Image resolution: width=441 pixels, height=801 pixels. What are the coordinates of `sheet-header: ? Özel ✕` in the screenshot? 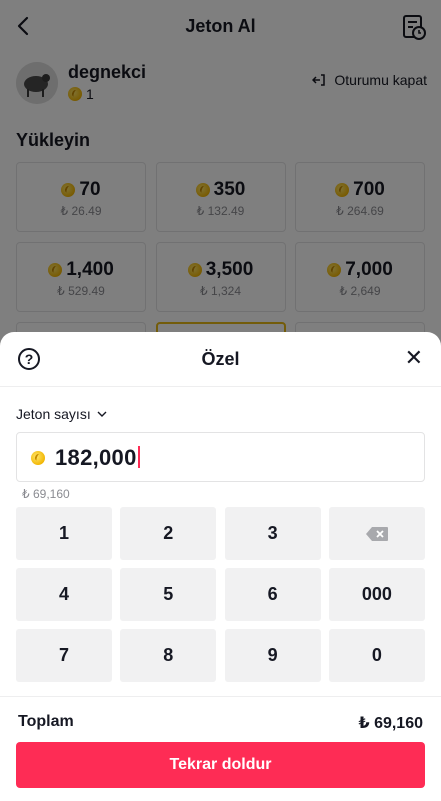 It's located at (220, 359).